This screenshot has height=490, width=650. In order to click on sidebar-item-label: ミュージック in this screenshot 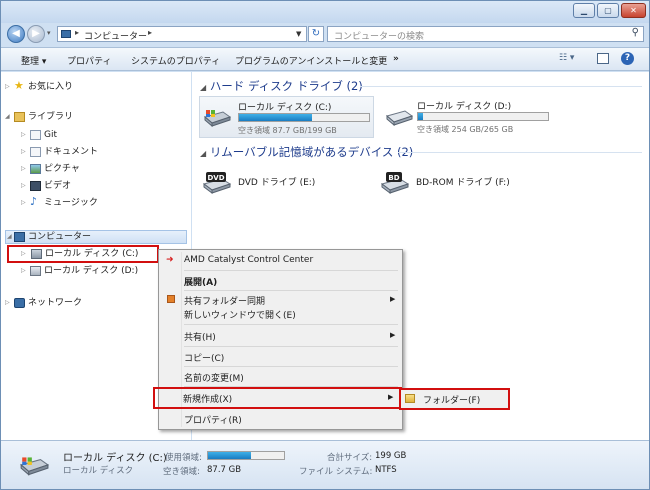, I will do `click(71, 203)`.